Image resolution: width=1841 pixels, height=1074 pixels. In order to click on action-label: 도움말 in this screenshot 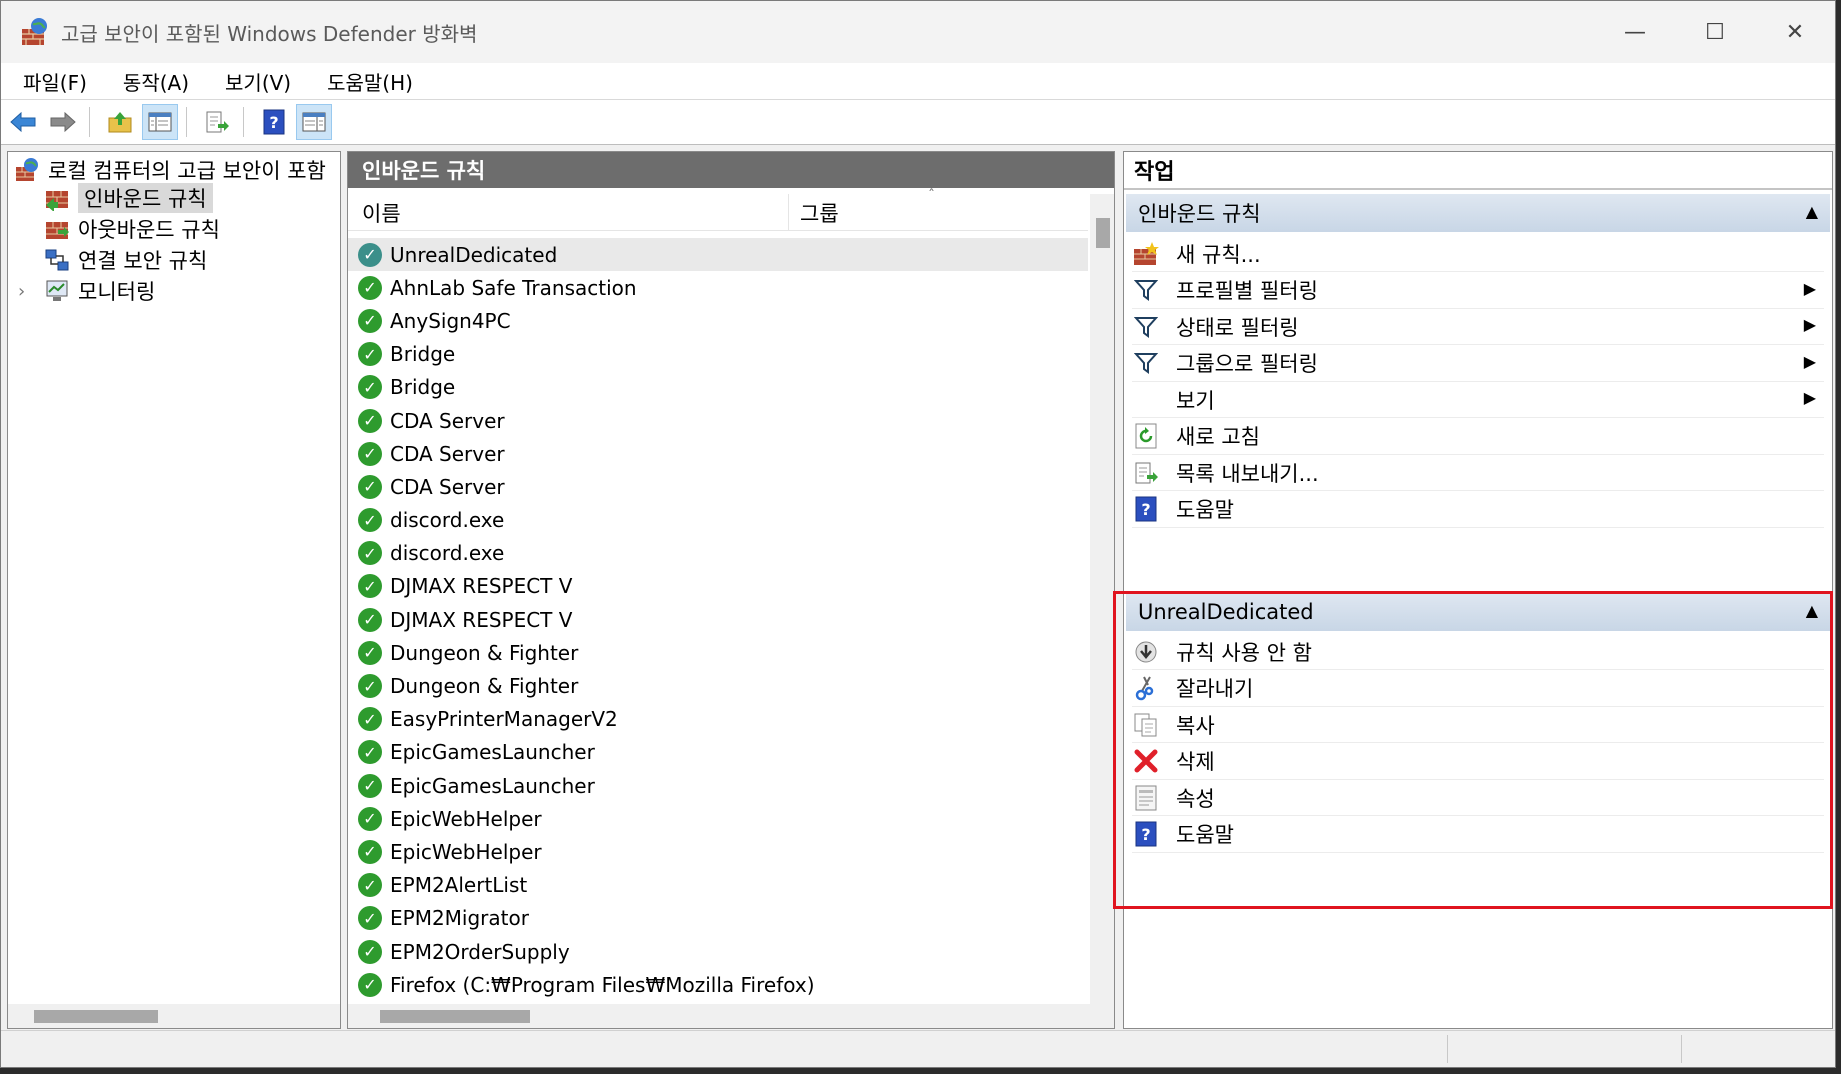, I will do `click(1205, 510)`.